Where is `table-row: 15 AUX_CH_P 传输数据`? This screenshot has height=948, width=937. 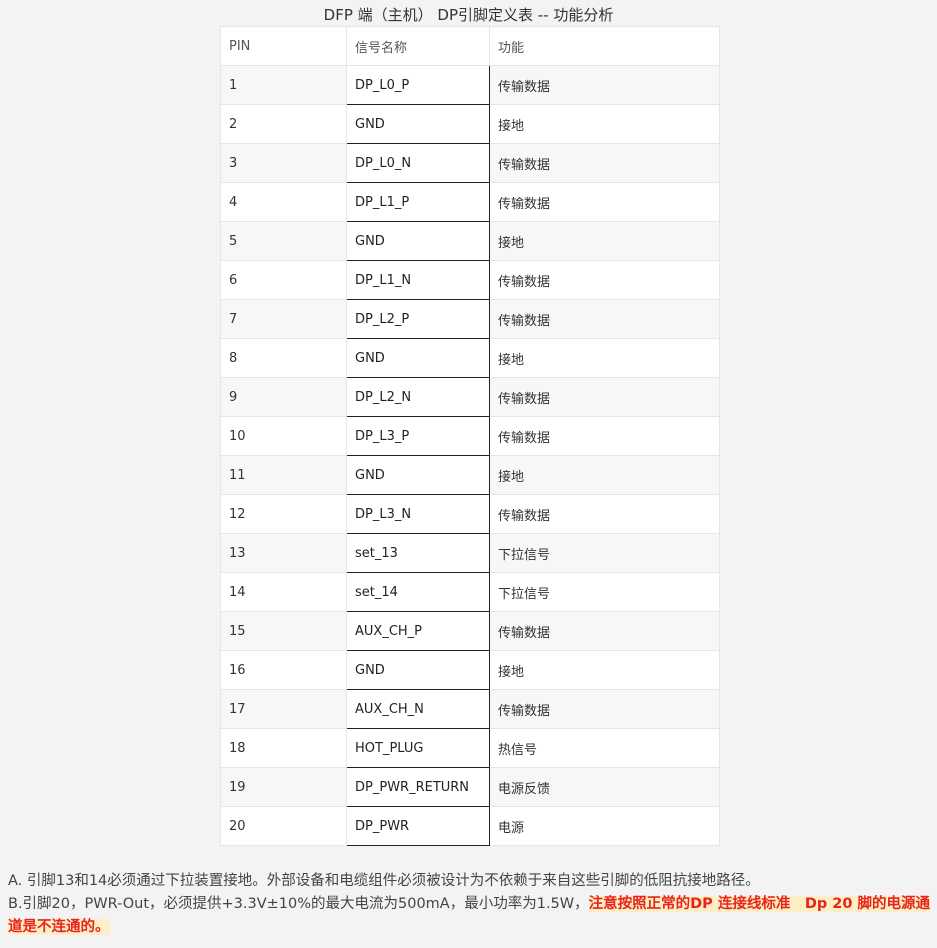 table-row: 15 AUX_CH_P 传输数据 is located at coordinates (470, 631).